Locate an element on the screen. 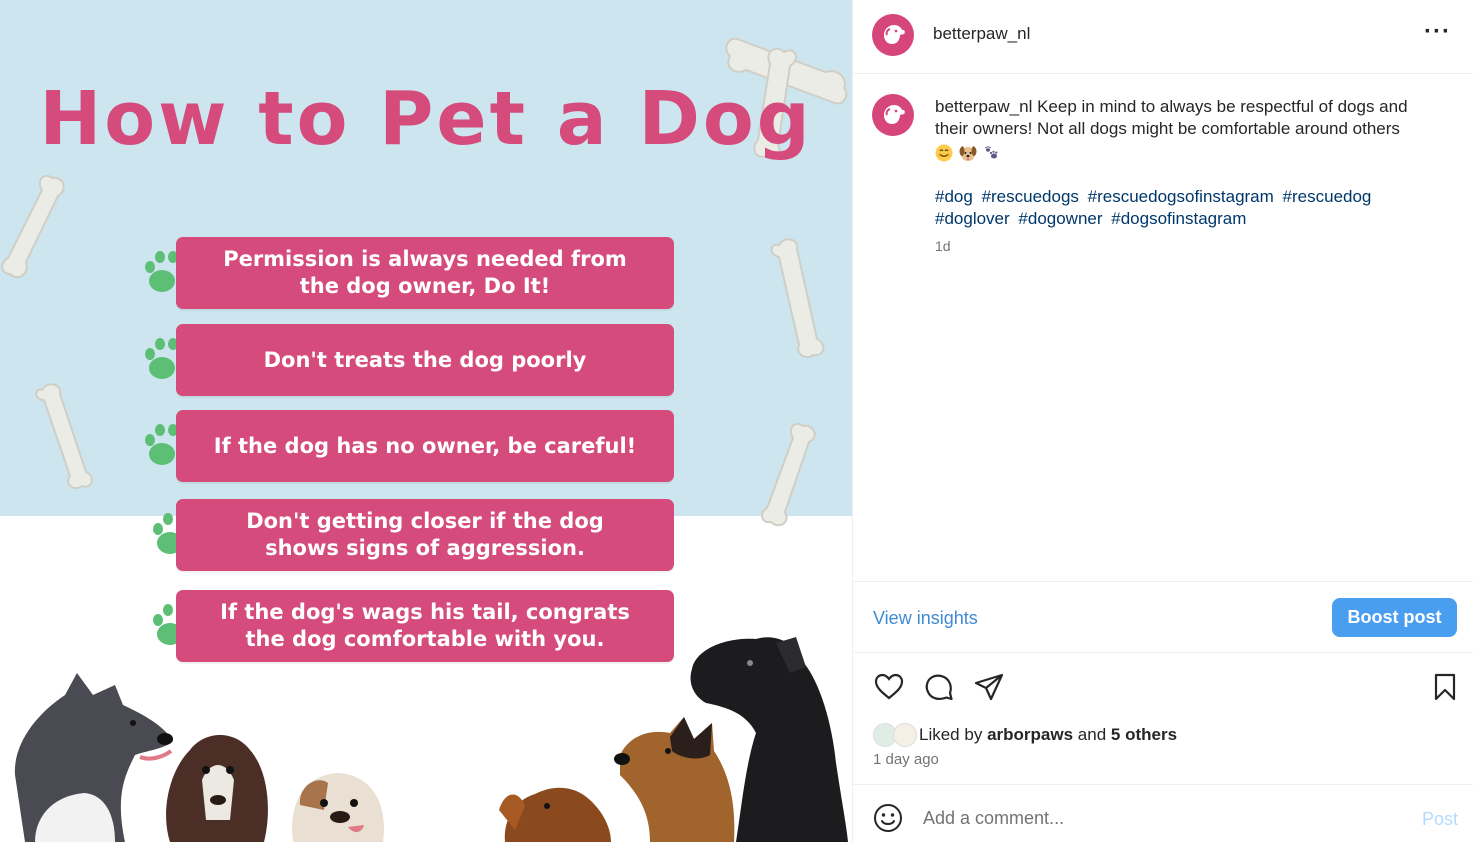  hashtag-link: #rescuedogsofinstagram is located at coordinates (1181, 196).